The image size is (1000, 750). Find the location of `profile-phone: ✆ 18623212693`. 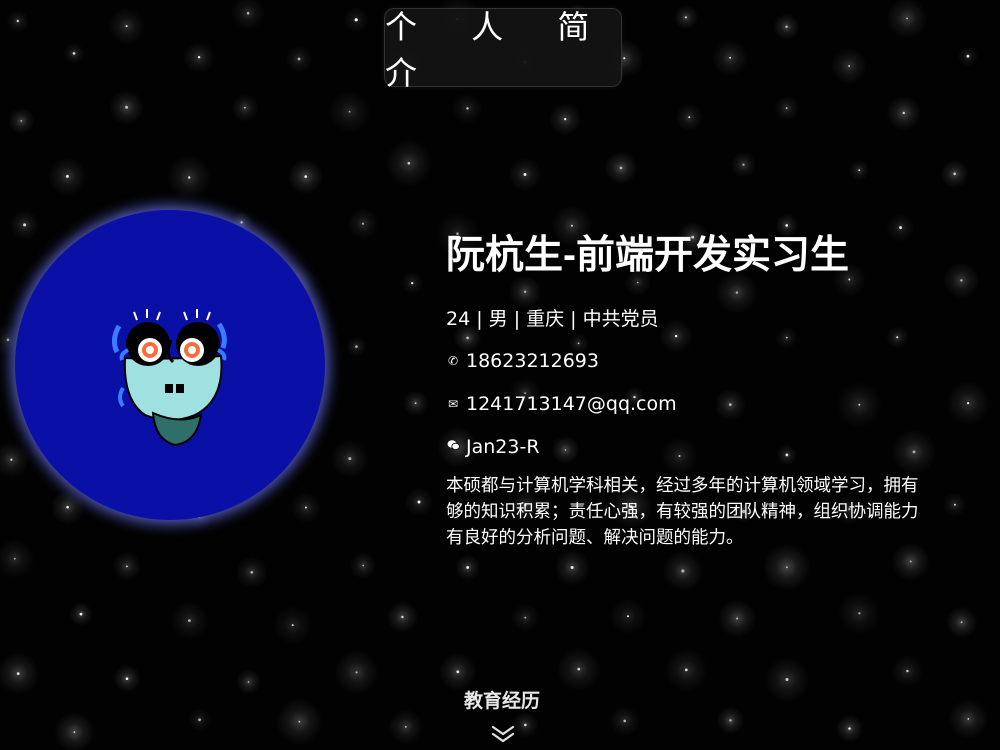

profile-phone: ✆ 18623212693 is located at coordinates (723, 361).